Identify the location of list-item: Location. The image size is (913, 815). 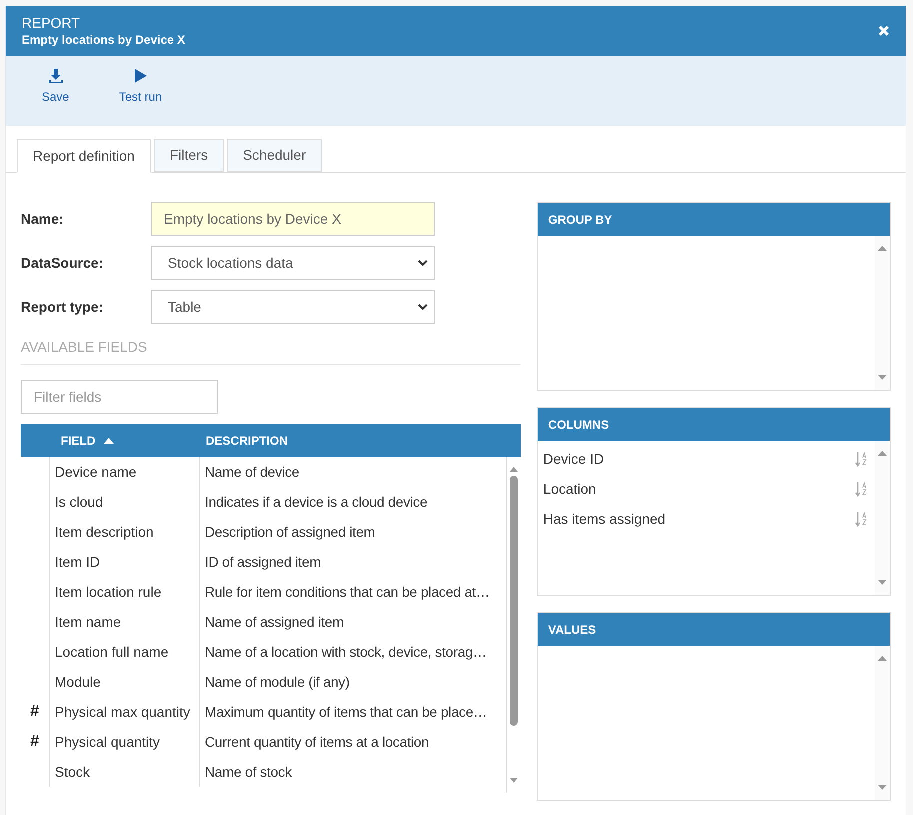
(569, 489).